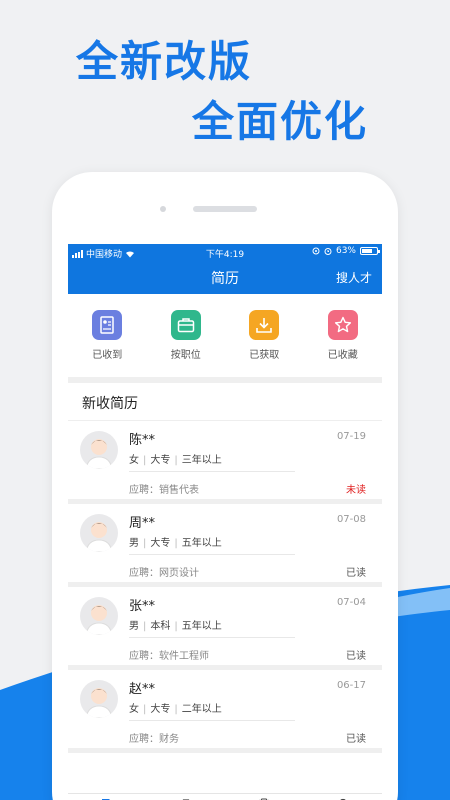 The width and height of the screenshot is (450, 800). Describe the element at coordinates (185, 355) in the screenshot. I see `quick-action-label: 按职位` at that location.